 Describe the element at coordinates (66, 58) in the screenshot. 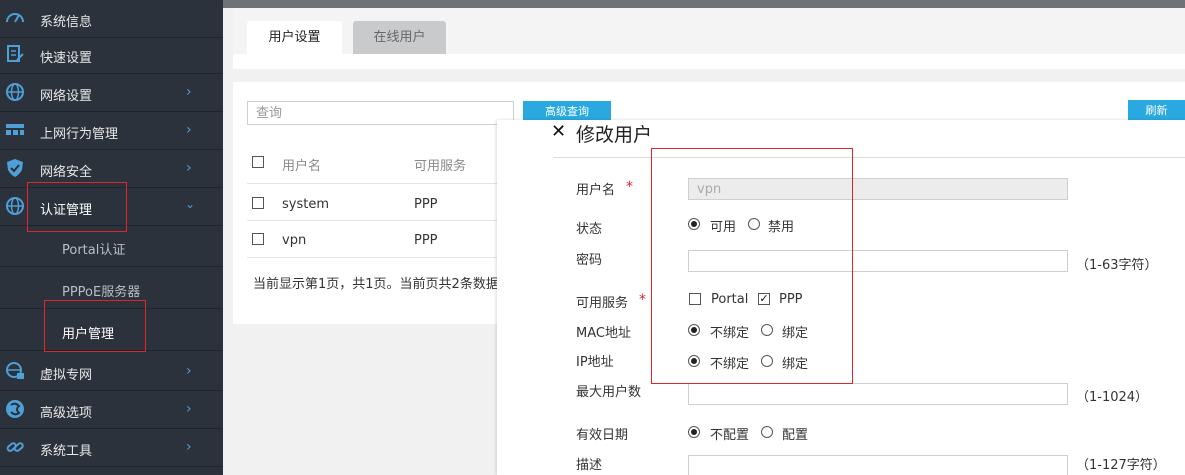

I see `sidebar-item-label: 快速设置` at that location.